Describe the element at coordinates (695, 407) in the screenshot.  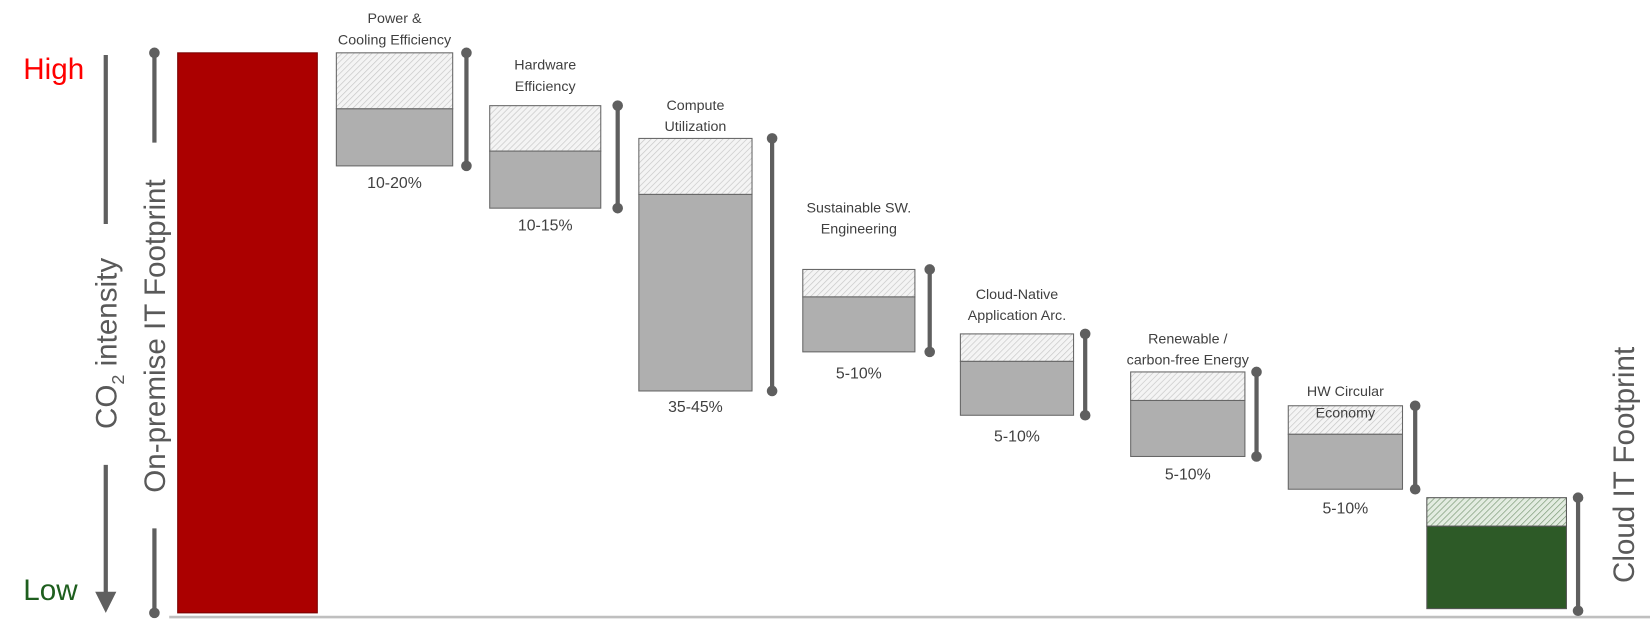
I see `step-range-label: 35-45%` at that location.